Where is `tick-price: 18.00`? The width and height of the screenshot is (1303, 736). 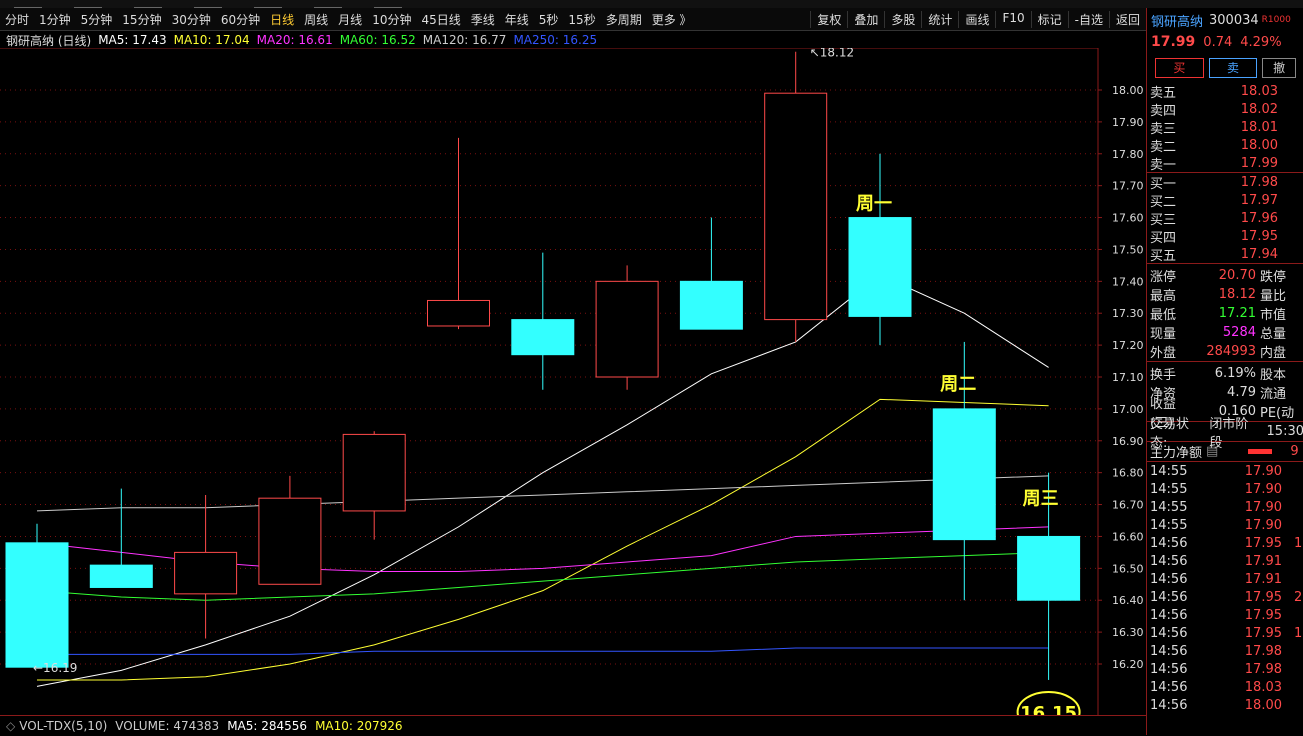 tick-price: 18.00 is located at coordinates (1263, 705).